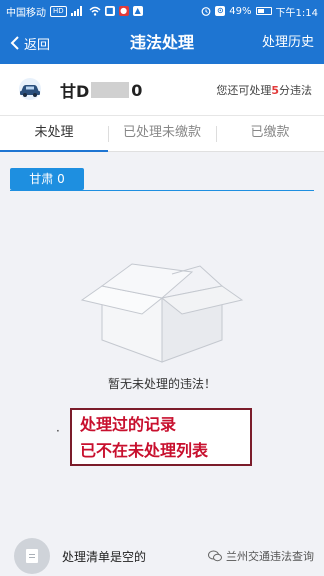 This screenshot has height=576, width=324. Describe the element at coordinates (270, 133) in the screenshot. I see `tab-paid: 已缴款` at that location.